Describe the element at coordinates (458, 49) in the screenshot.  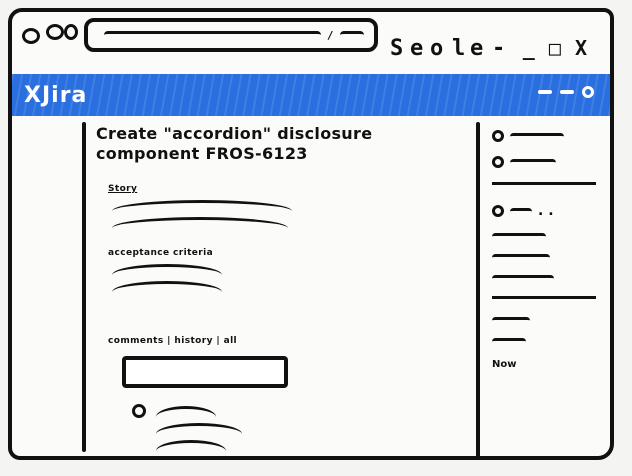
I see `extension-icon: l` at that location.